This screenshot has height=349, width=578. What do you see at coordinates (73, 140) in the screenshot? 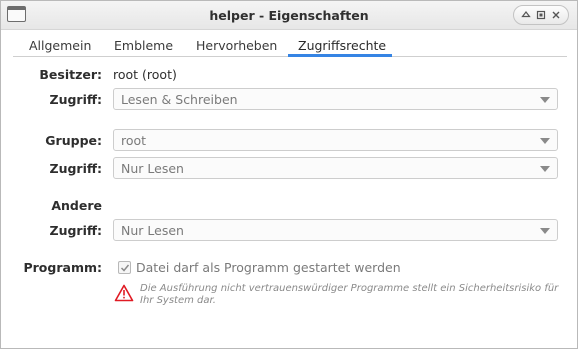
I see `group-label: Gruppe:` at bounding box center [73, 140].